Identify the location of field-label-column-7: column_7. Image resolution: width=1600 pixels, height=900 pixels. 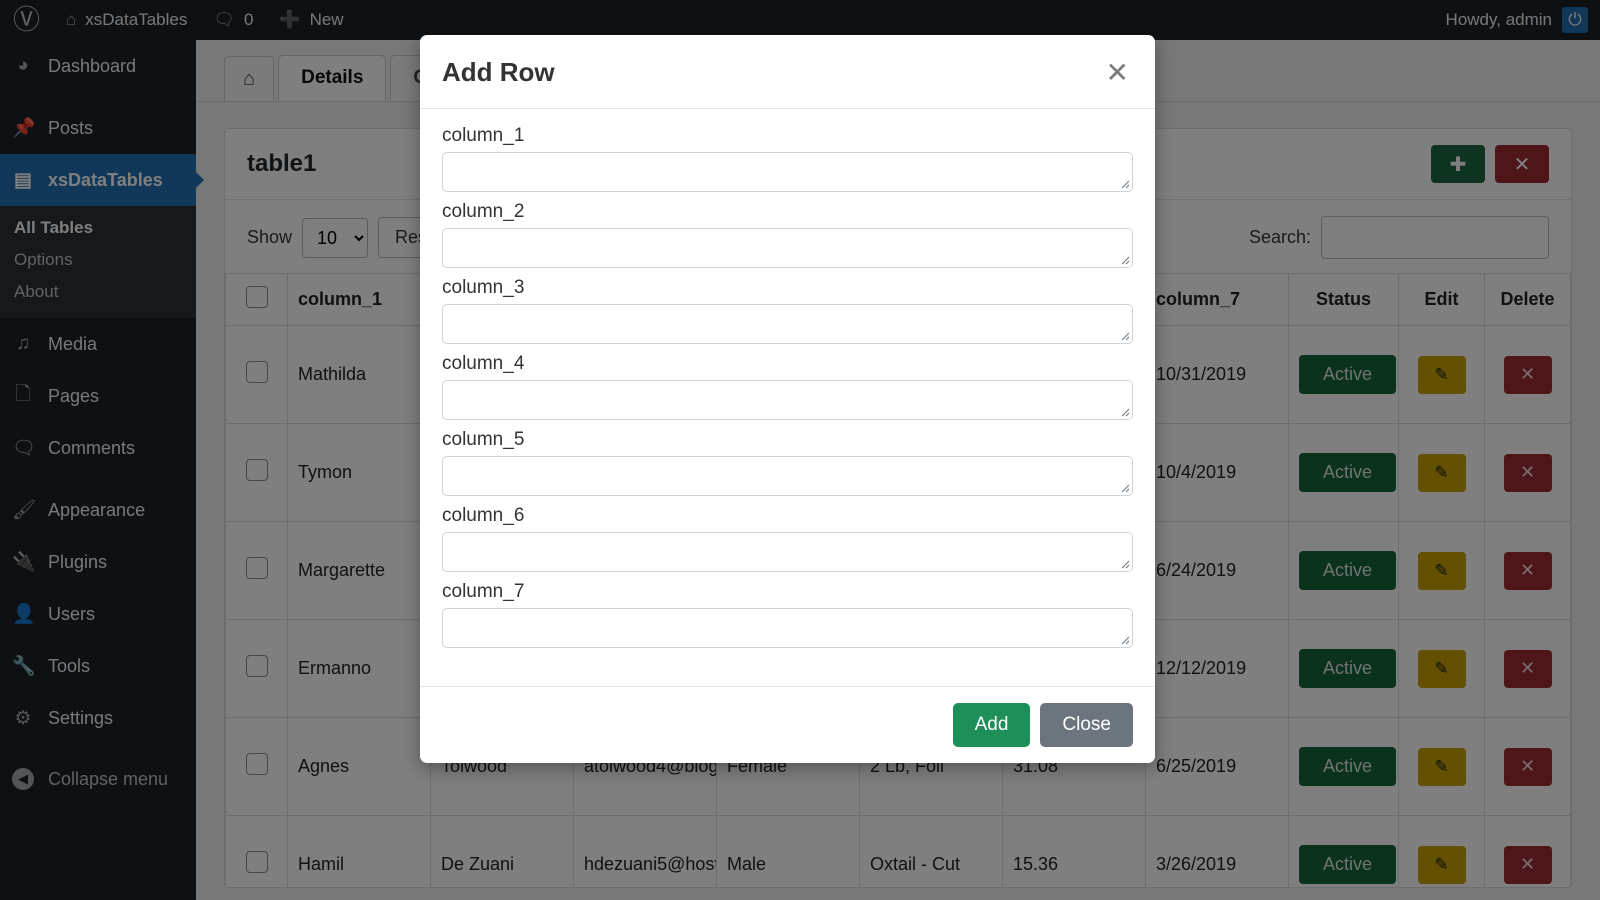
(483, 591).